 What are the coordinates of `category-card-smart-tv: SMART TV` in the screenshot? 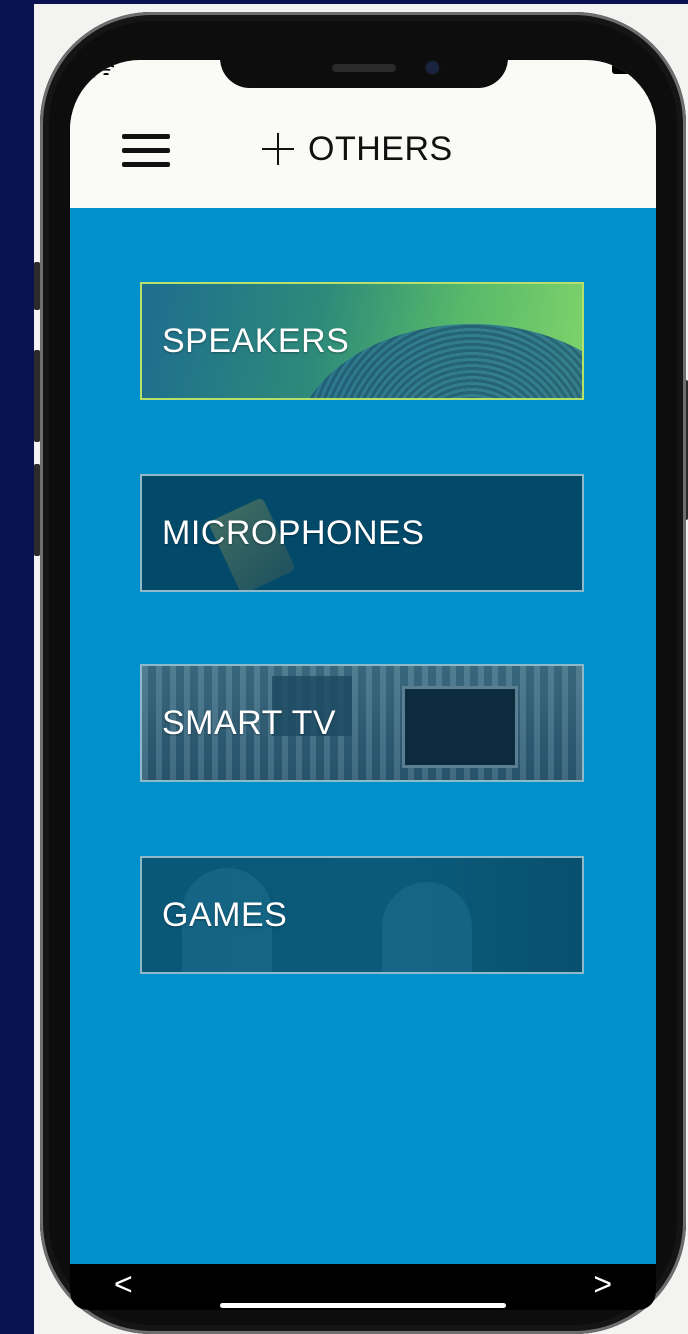 It's located at (362, 723).